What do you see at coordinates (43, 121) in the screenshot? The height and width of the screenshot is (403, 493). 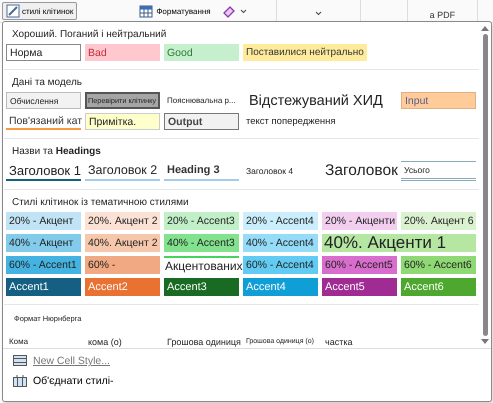 I see `cell-style-item: Пов'язаний кат` at bounding box center [43, 121].